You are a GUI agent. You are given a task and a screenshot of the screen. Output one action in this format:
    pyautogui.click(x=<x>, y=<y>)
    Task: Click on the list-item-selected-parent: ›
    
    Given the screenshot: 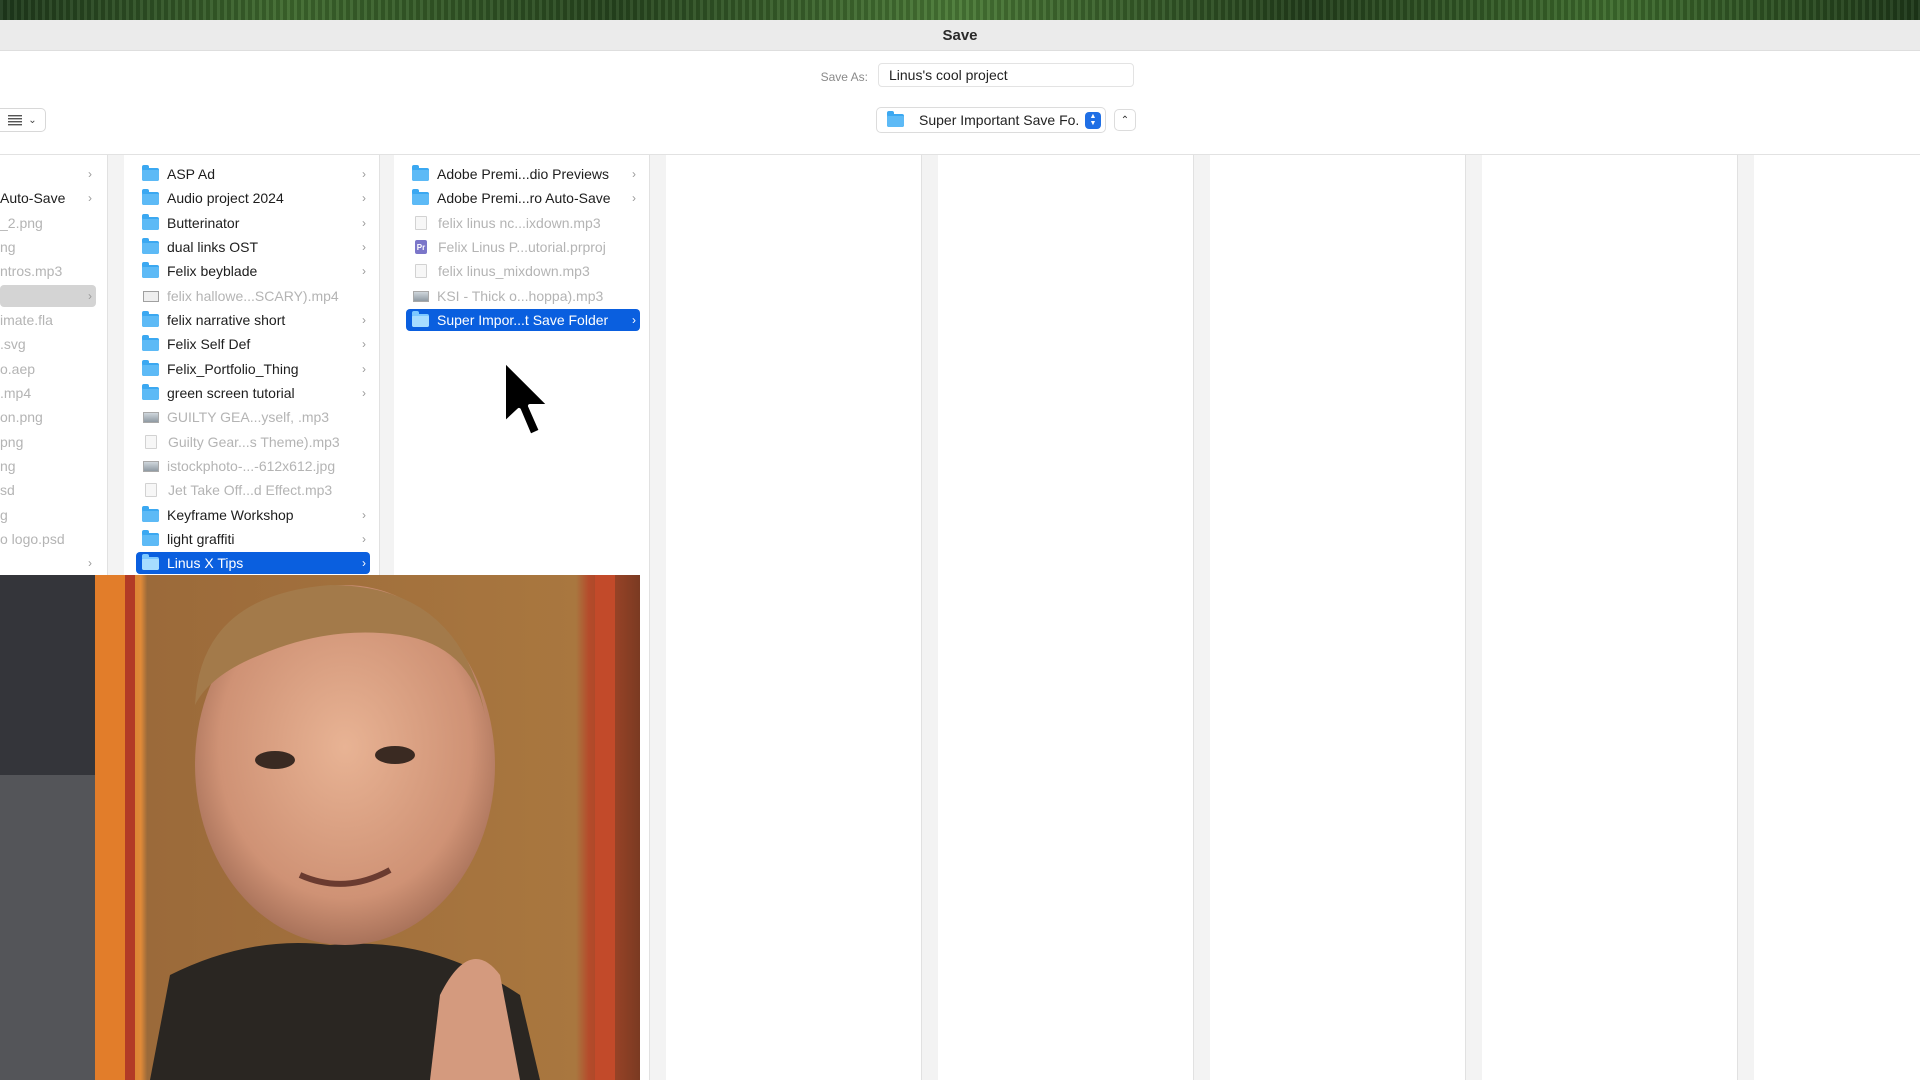 What is the action you would take?
    pyautogui.click(x=48, y=296)
    